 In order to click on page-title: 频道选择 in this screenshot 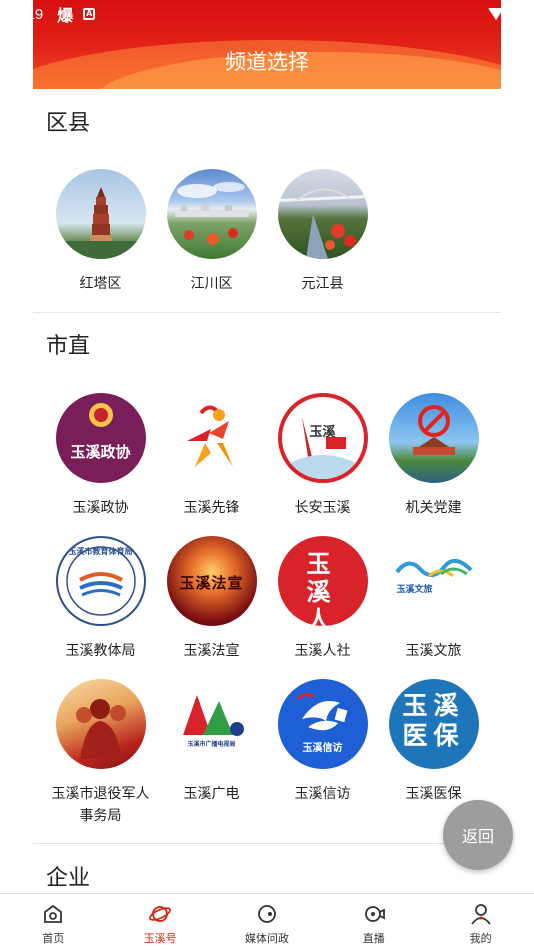, I will do `click(267, 62)`.